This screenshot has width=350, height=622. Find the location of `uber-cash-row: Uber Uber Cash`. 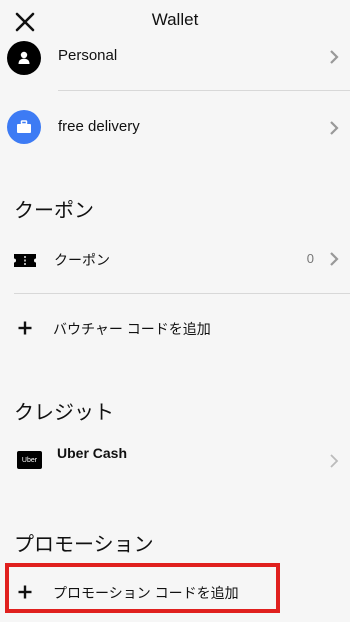

uber-cash-row: Uber Uber Cash is located at coordinates (175, 460).